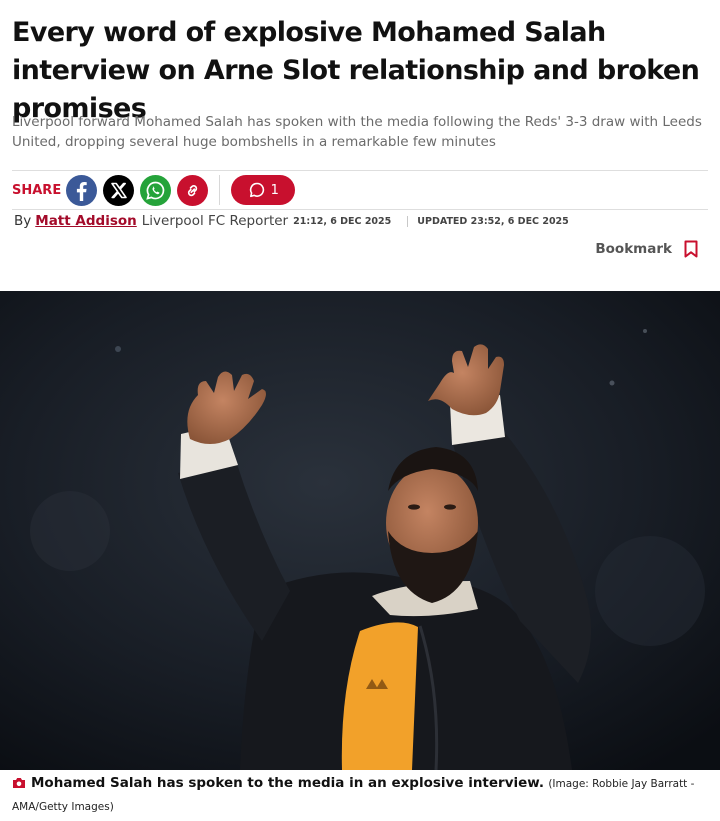 The height and width of the screenshot is (821, 720). I want to click on camera-icon, so click(19, 783).